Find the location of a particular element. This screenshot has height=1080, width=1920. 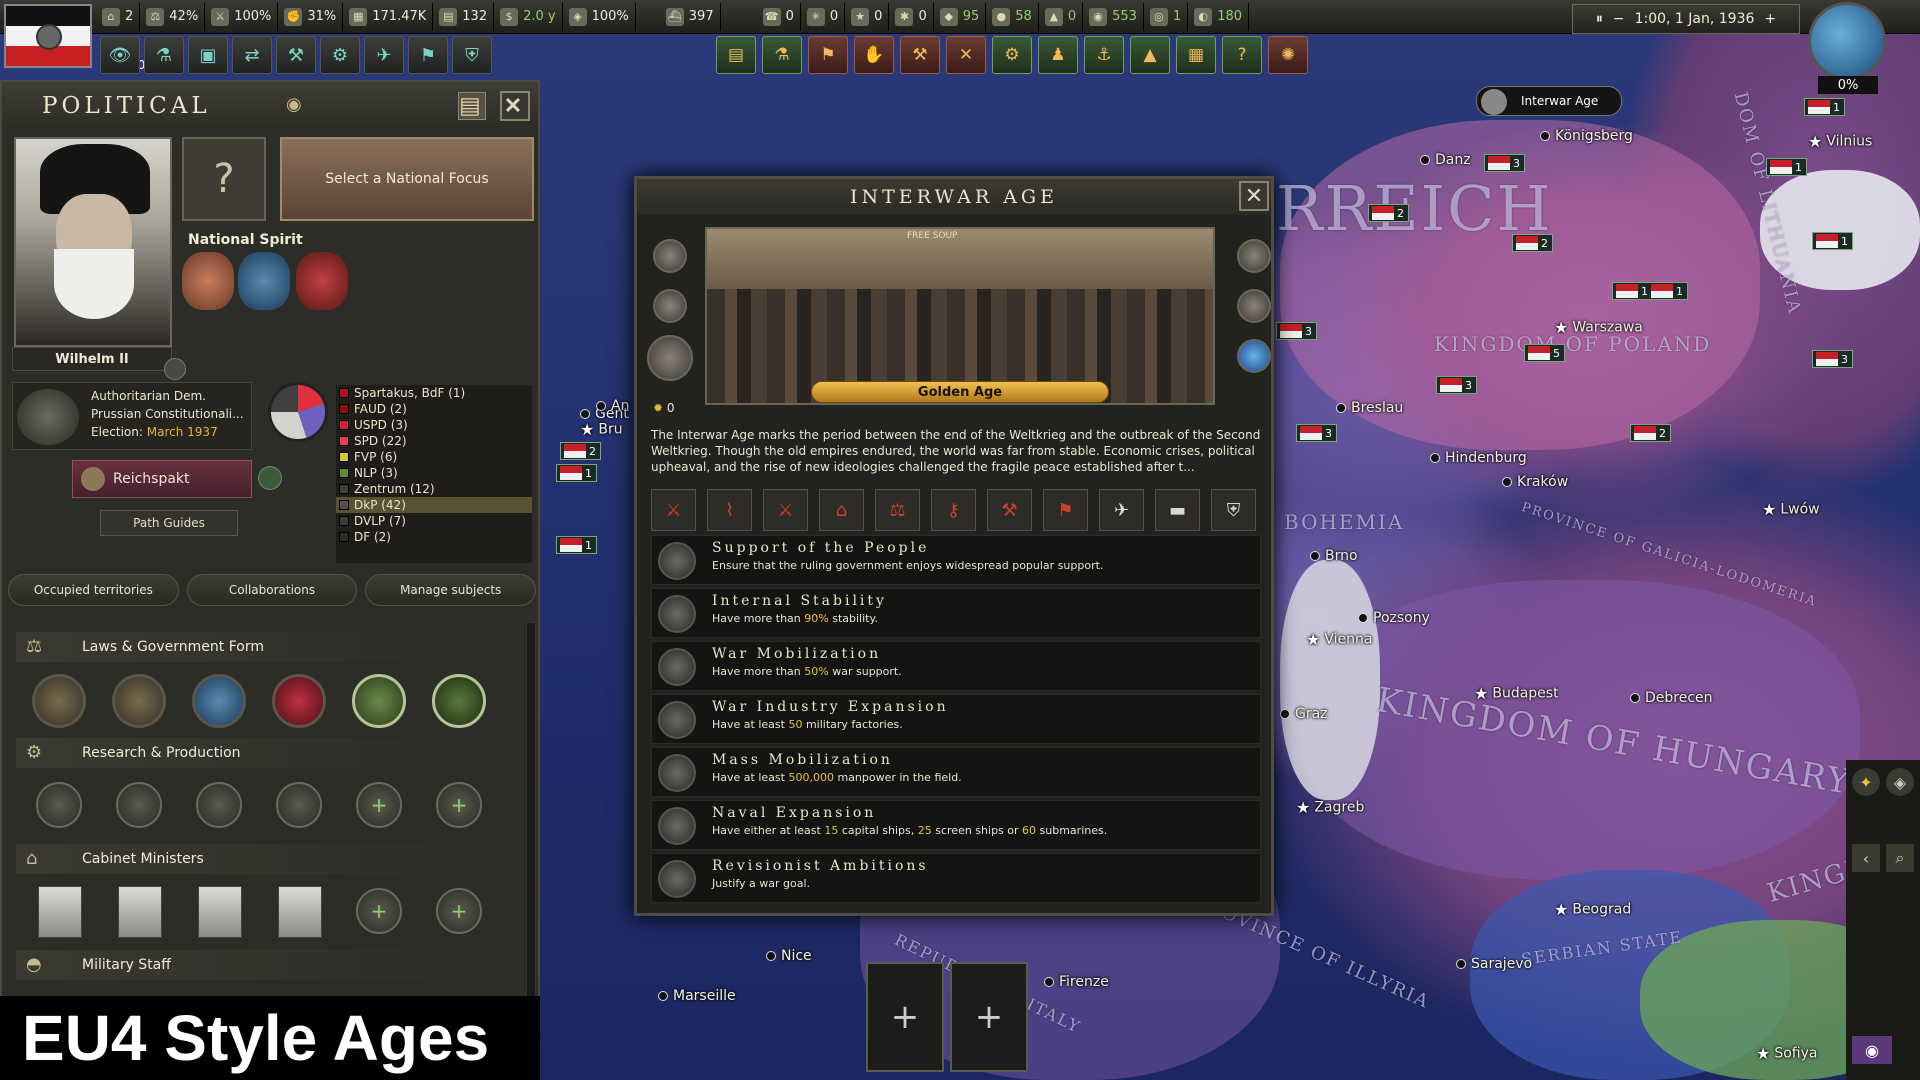

city-label: Vienna is located at coordinates (1339, 639).